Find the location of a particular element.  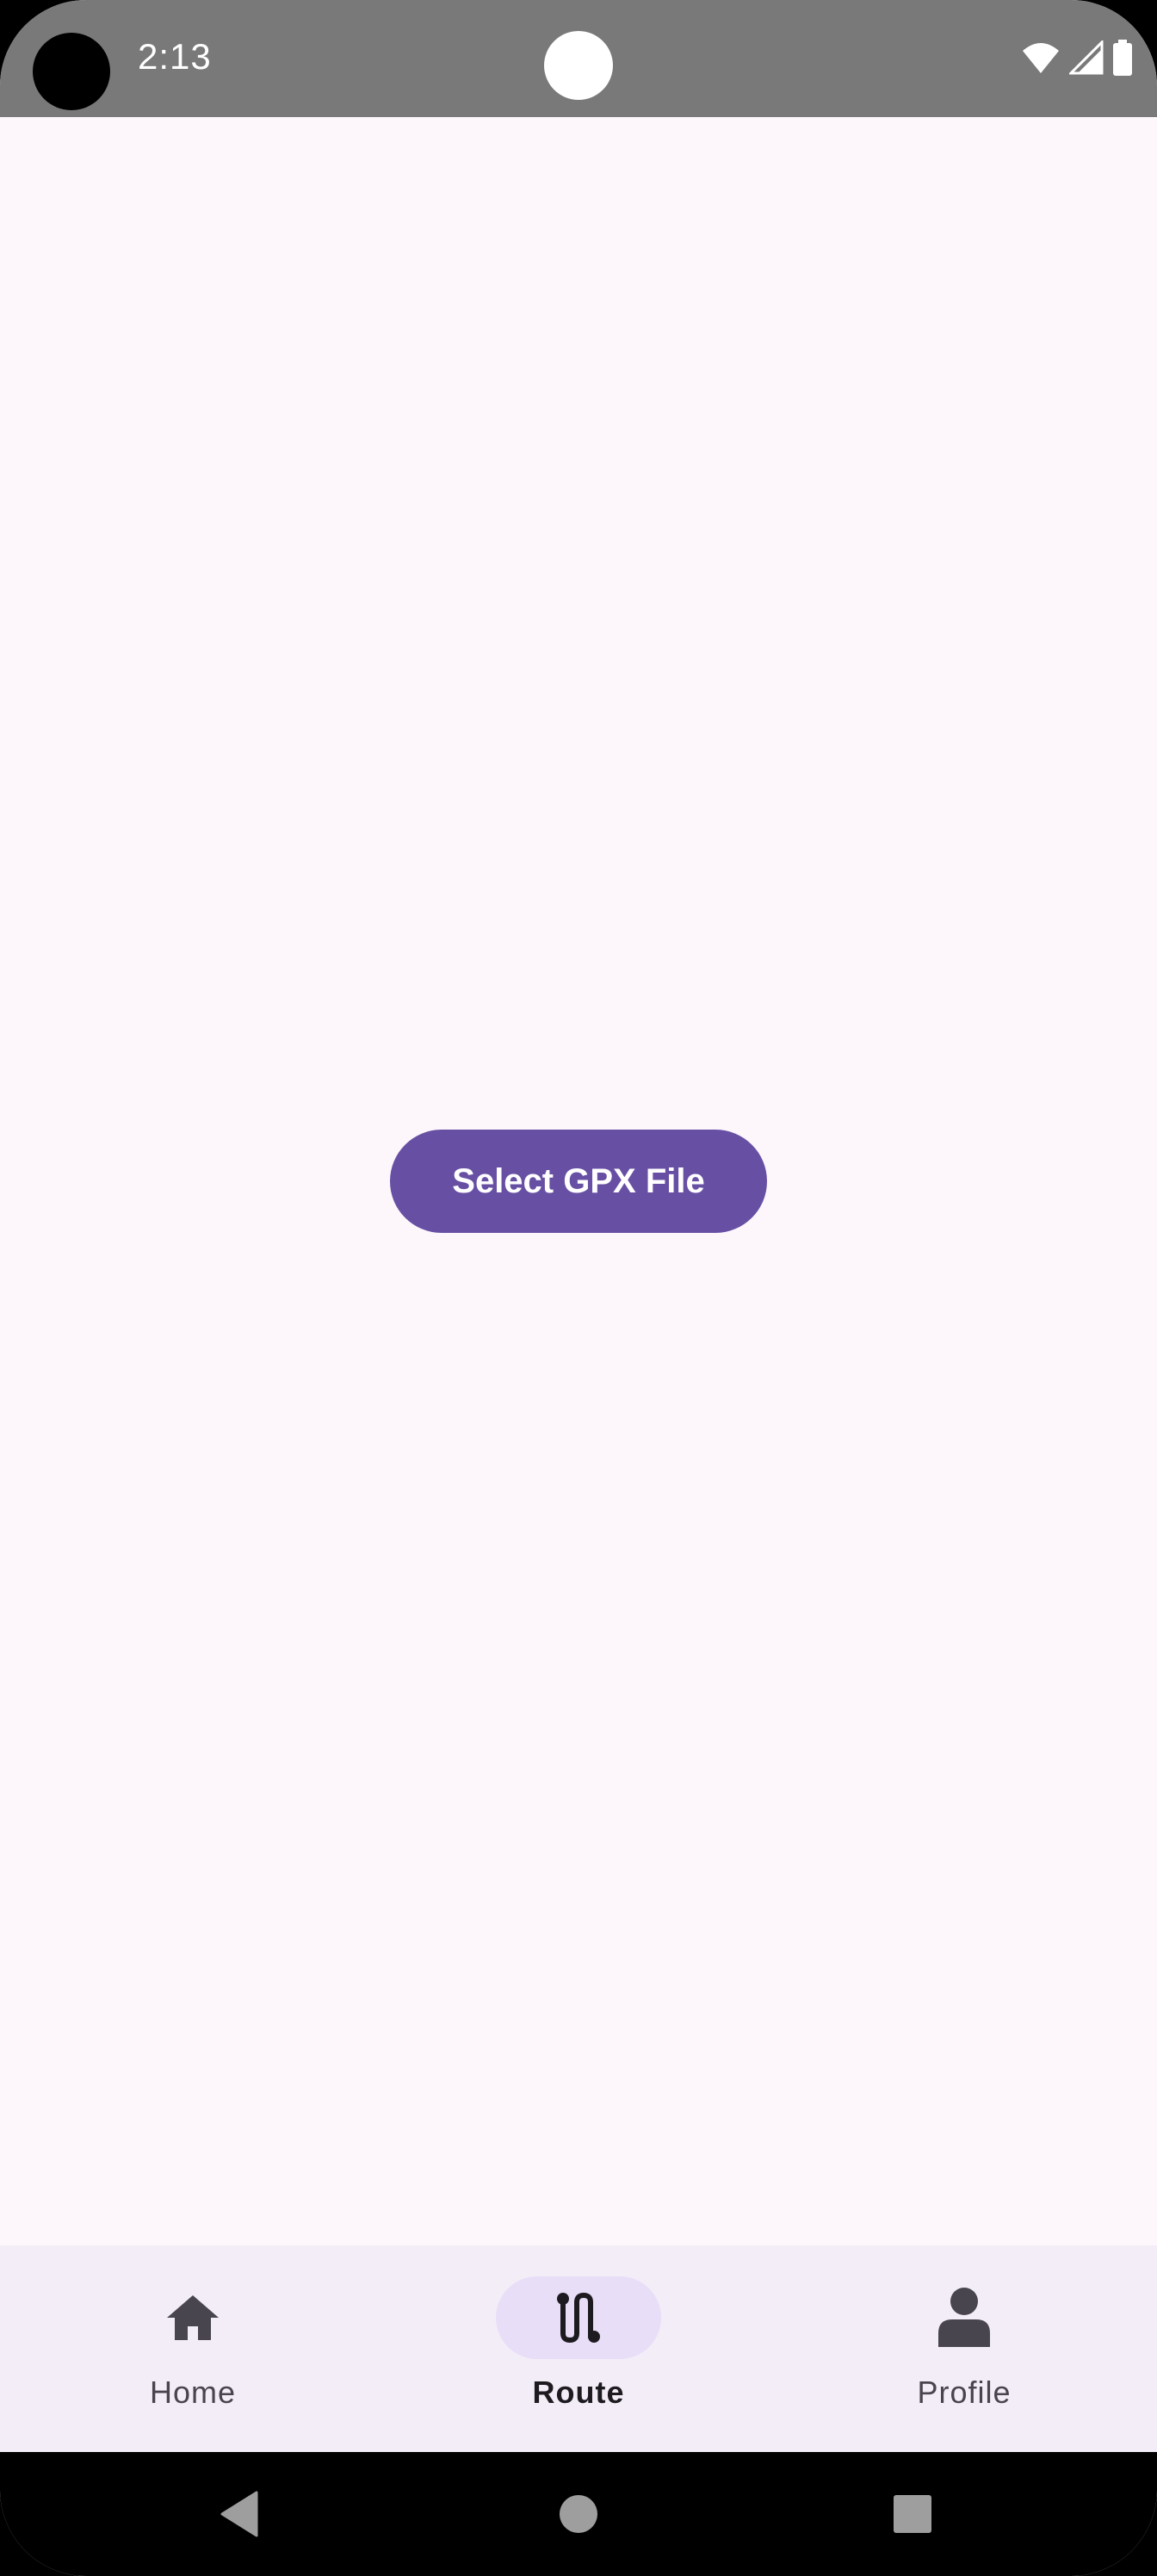

cell-signal-icon is located at coordinates (1087, 58).